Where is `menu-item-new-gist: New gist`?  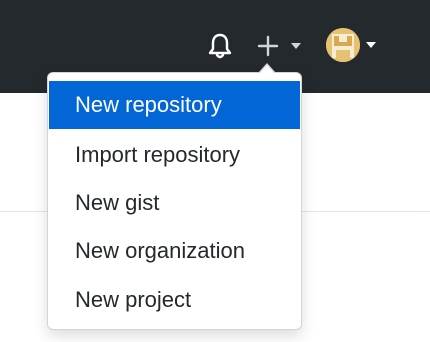 menu-item-new-gist: New gist is located at coordinates (174, 203).